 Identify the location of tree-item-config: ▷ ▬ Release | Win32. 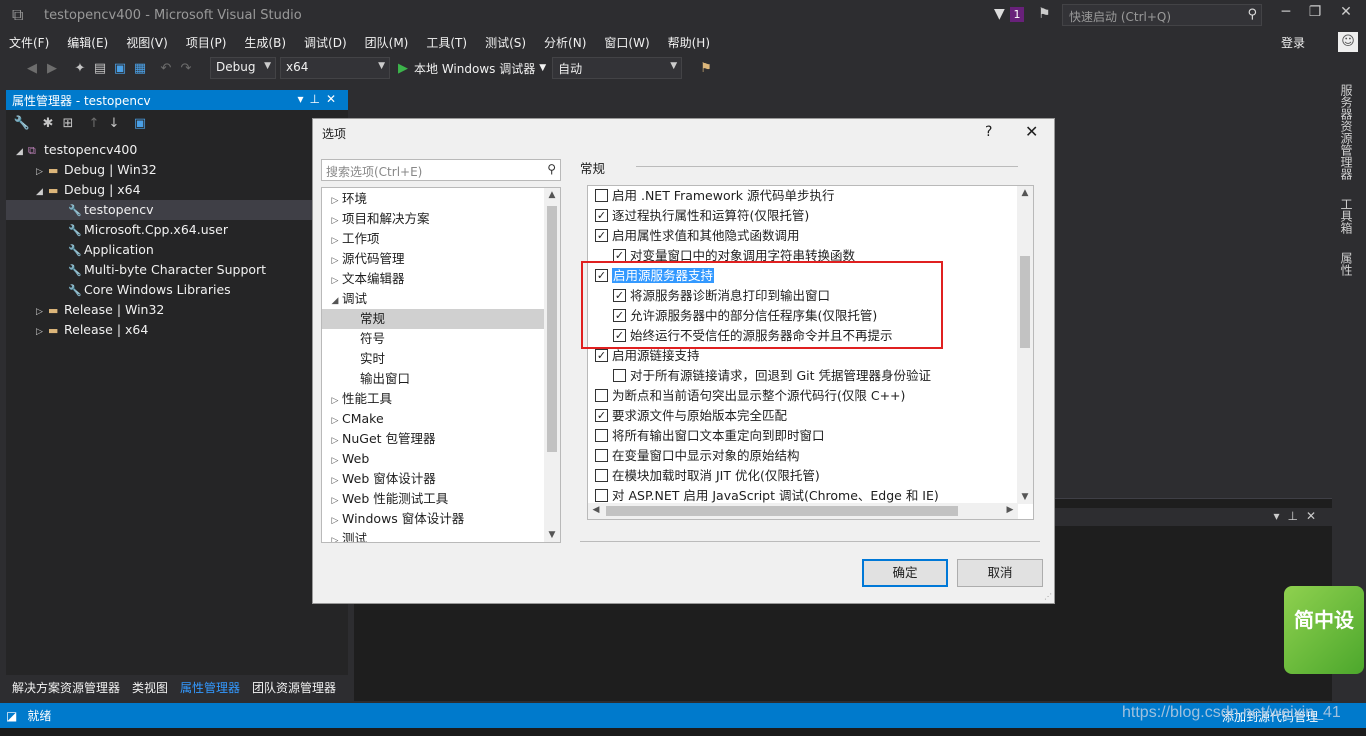
(177, 310).